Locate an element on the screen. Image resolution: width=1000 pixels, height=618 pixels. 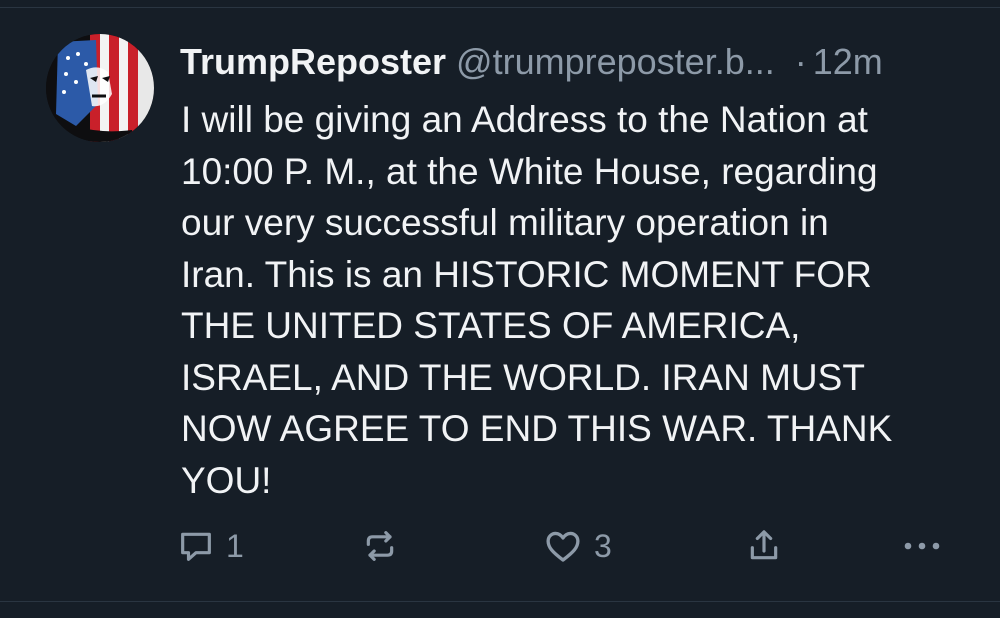
reply-icon is located at coordinates (196, 546).